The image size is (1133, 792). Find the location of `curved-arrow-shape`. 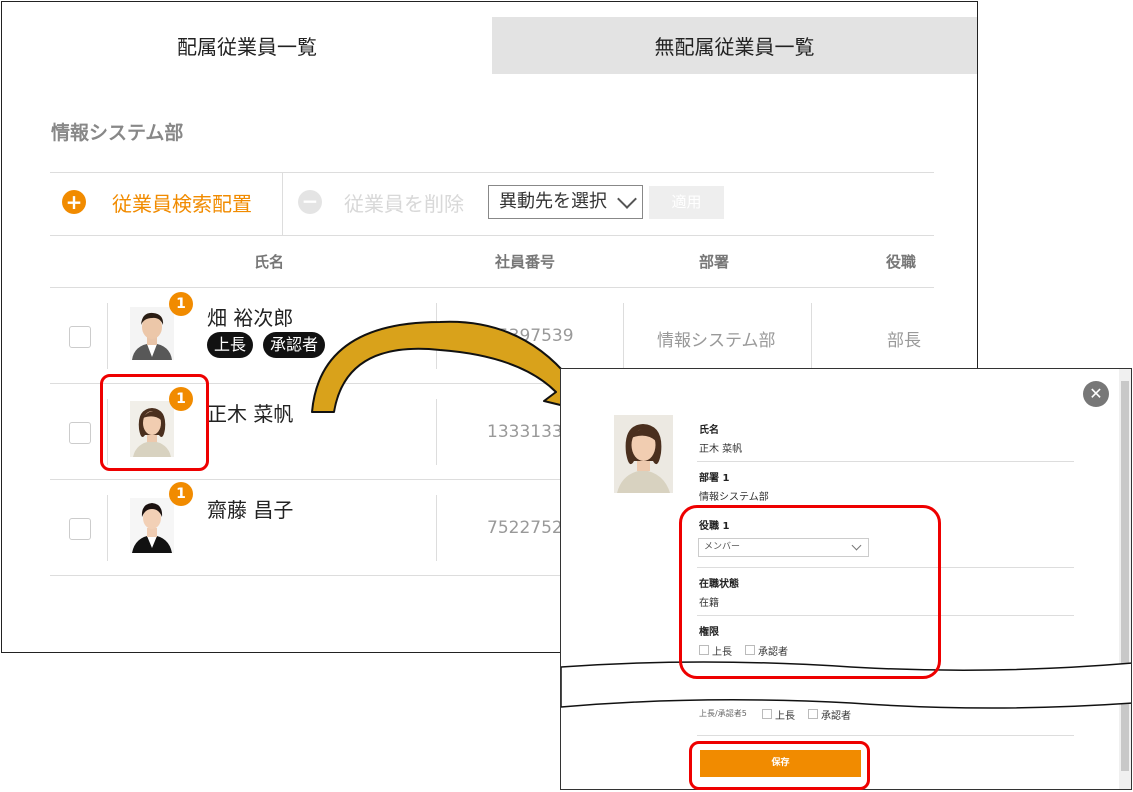

curved-arrow-shape is located at coordinates (450, 366).